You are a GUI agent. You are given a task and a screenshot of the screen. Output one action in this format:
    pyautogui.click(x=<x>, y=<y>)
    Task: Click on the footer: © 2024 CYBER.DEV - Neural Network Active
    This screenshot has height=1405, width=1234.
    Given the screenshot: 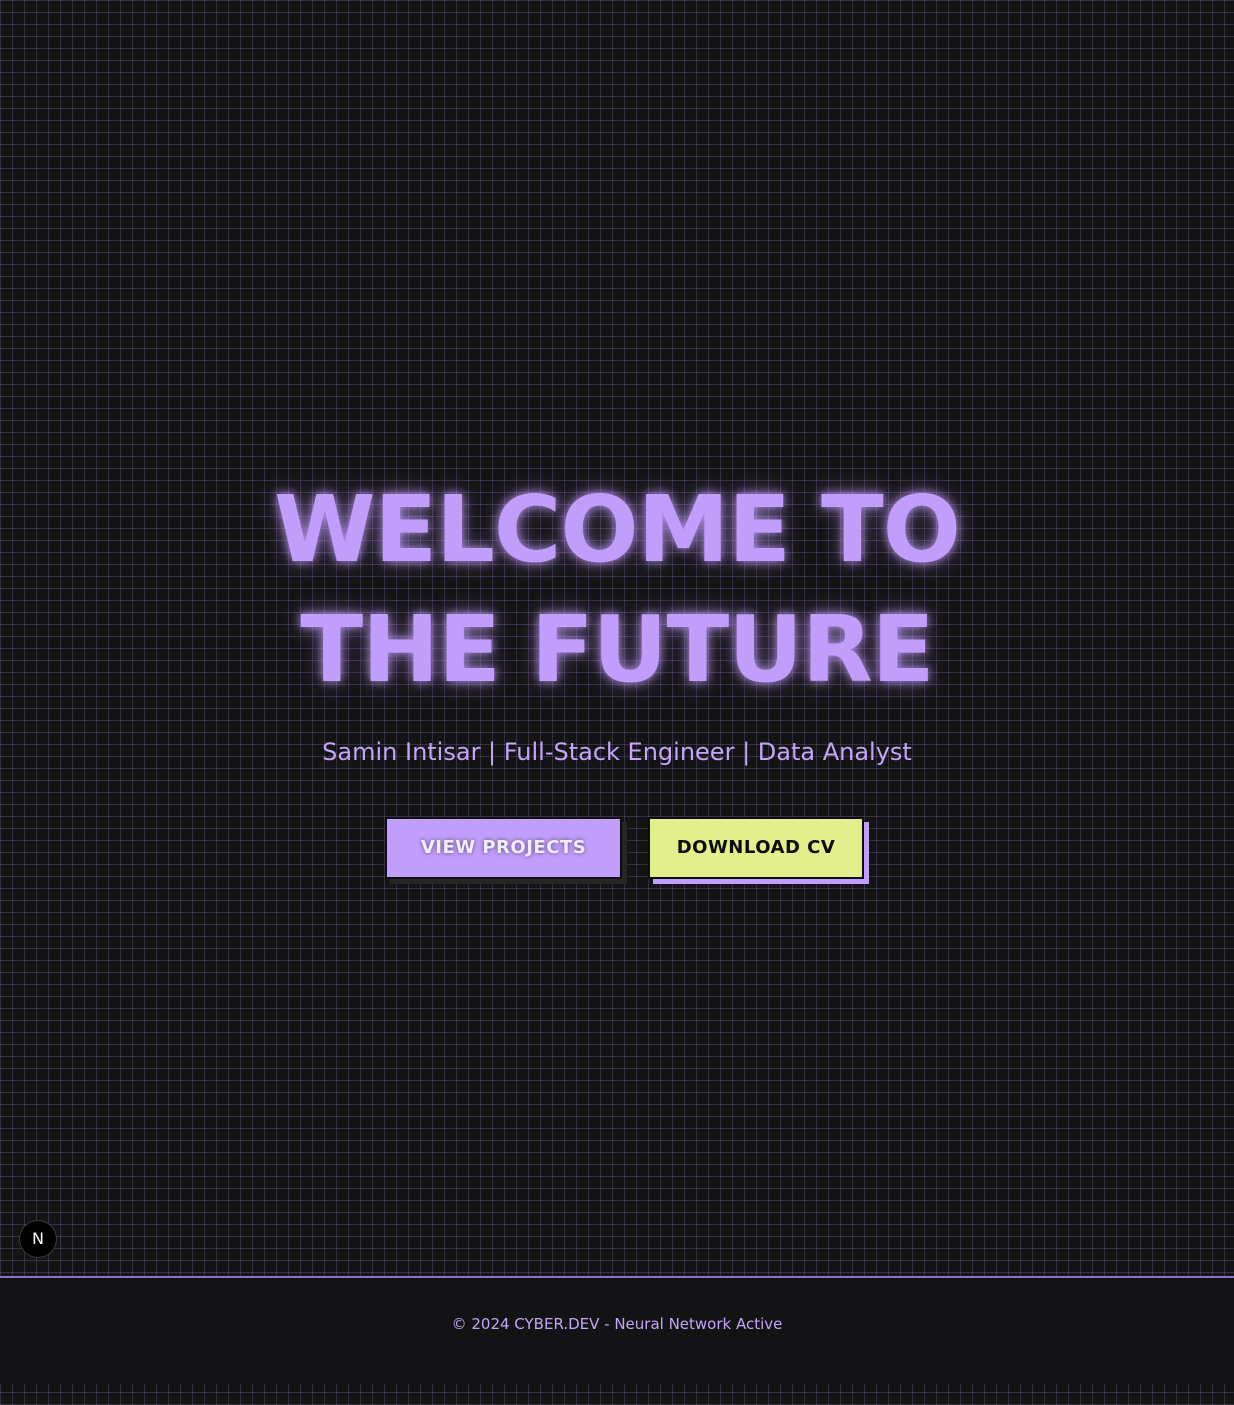 What is the action you would take?
    pyautogui.click(x=617, y=1330)
    